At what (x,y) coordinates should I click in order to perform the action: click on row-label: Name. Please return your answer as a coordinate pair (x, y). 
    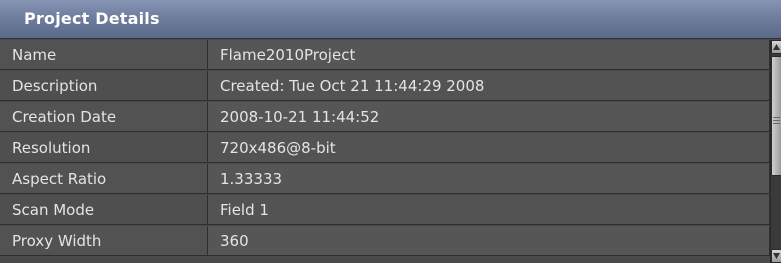
    Looking at the image, I should click on (104, 55).